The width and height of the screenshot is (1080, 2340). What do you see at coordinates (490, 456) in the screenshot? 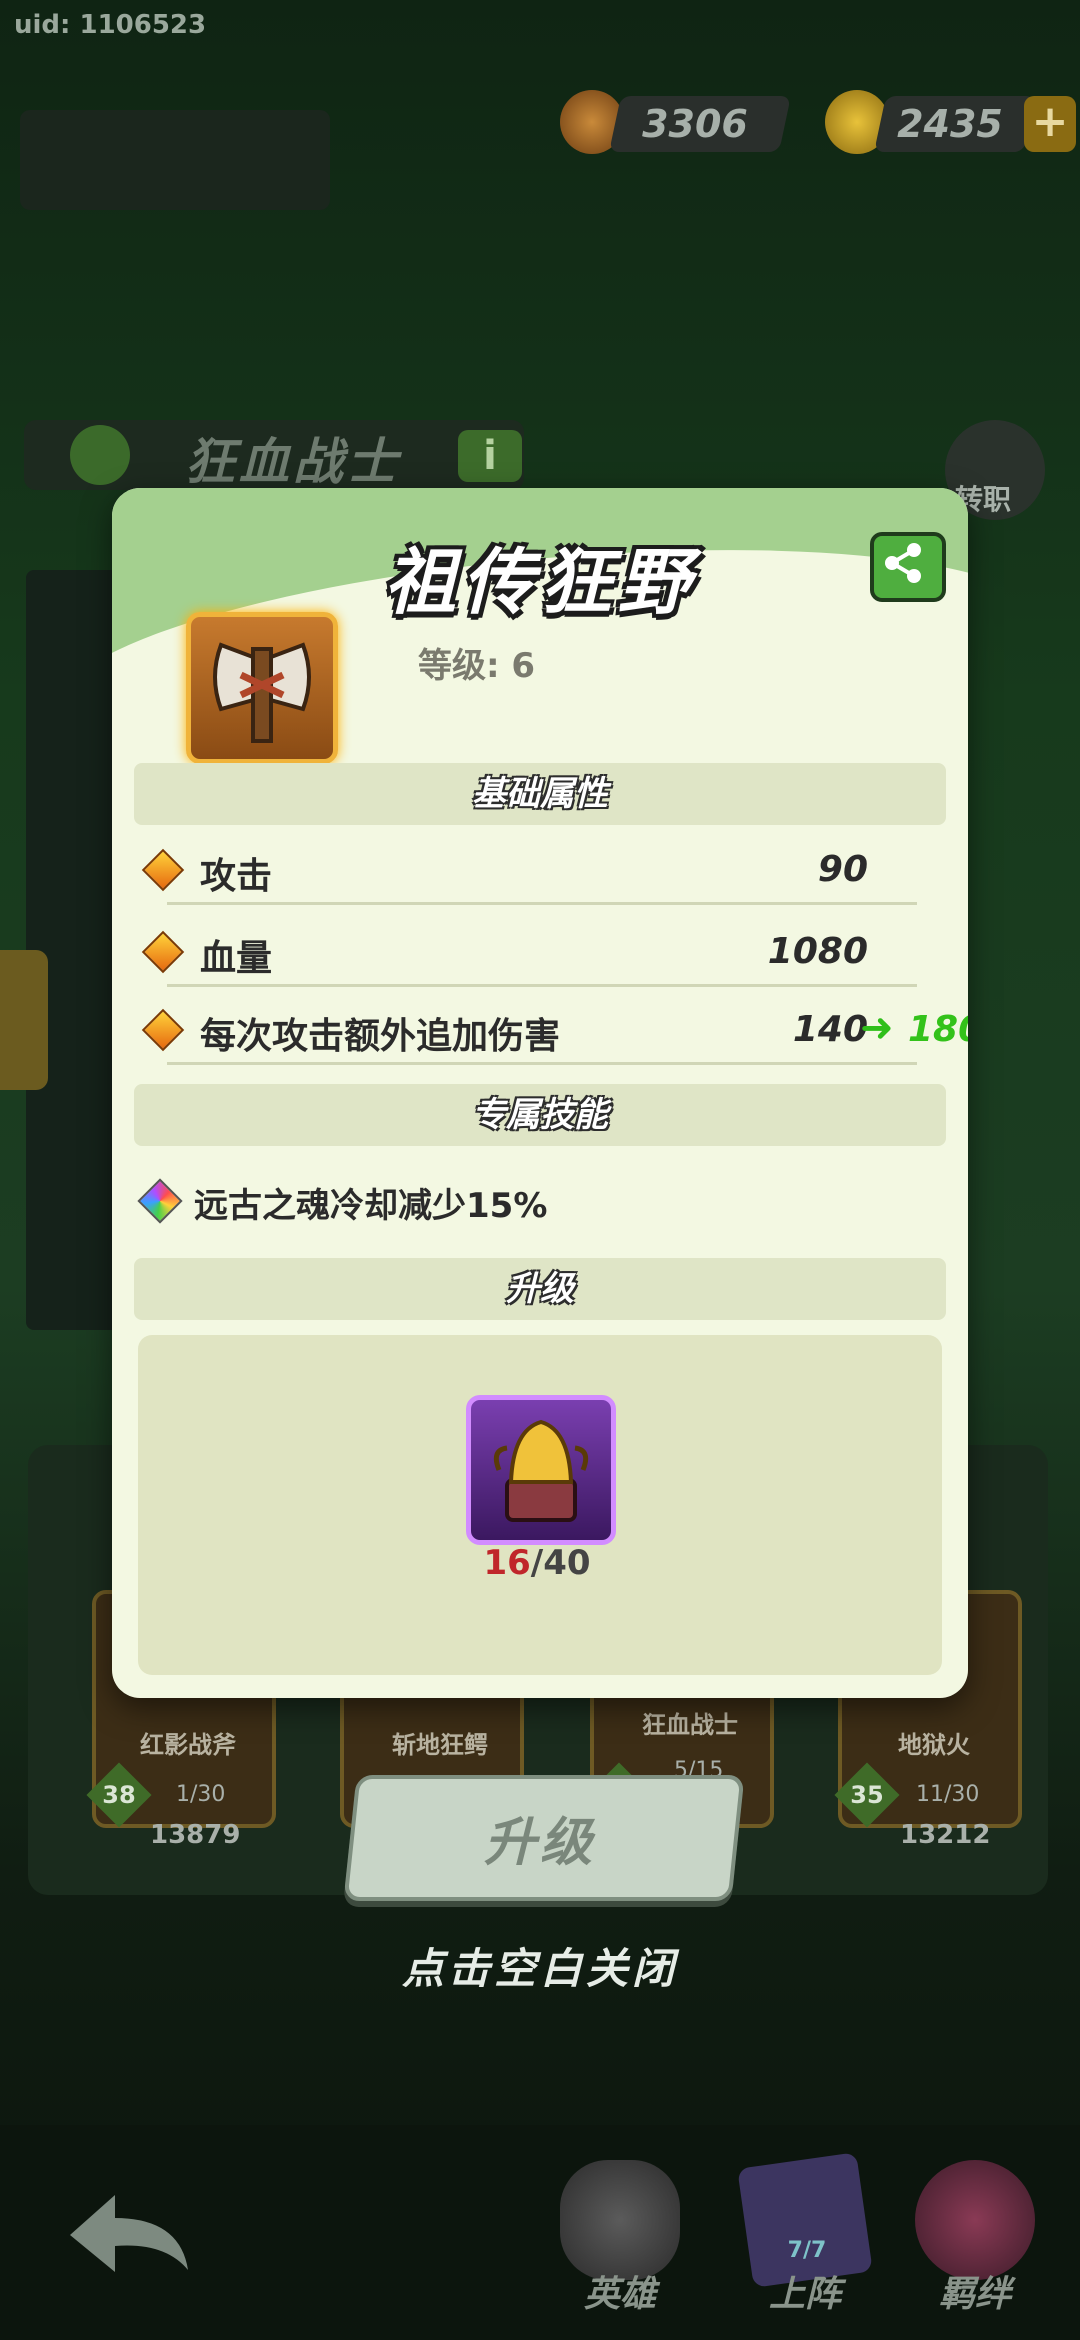
I see `hero-info-button: i` at bounding box center [490, 456].